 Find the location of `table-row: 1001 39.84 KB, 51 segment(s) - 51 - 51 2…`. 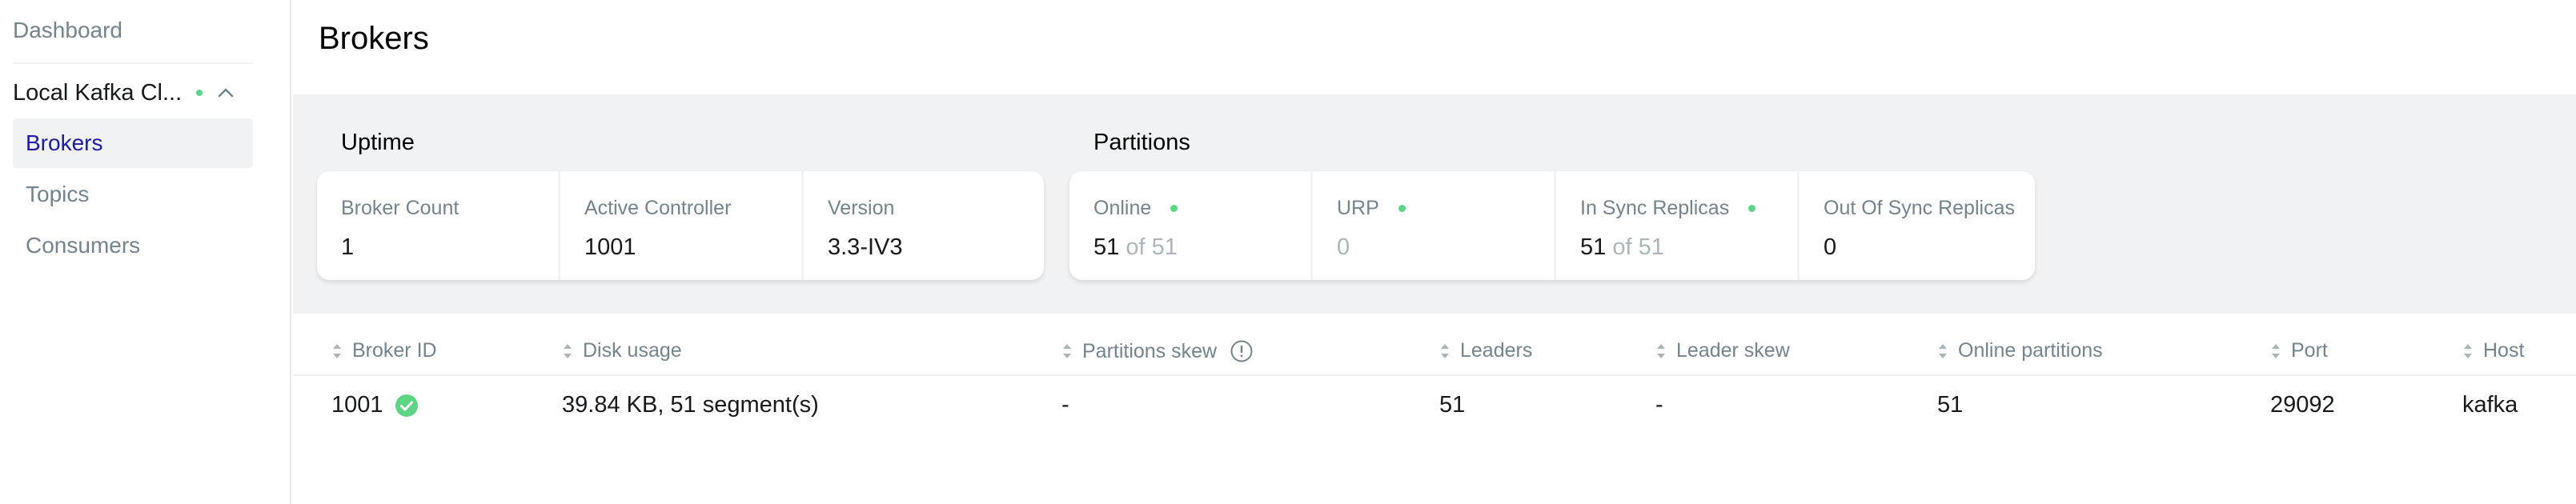

table-row: 1001 39.84 KB, 51 segment(s) - 51 - 51 2… is located at coordinates (1435, 406).